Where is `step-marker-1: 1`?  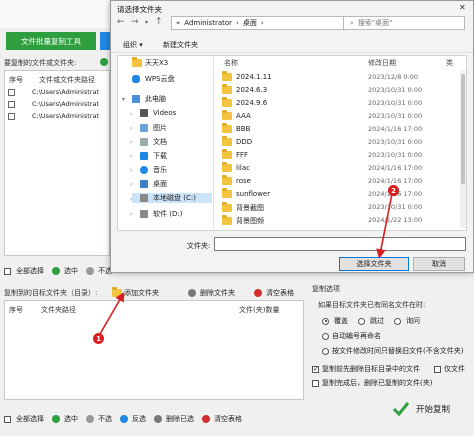 step-marker-1: 1 is located at coordinates (98, 338).